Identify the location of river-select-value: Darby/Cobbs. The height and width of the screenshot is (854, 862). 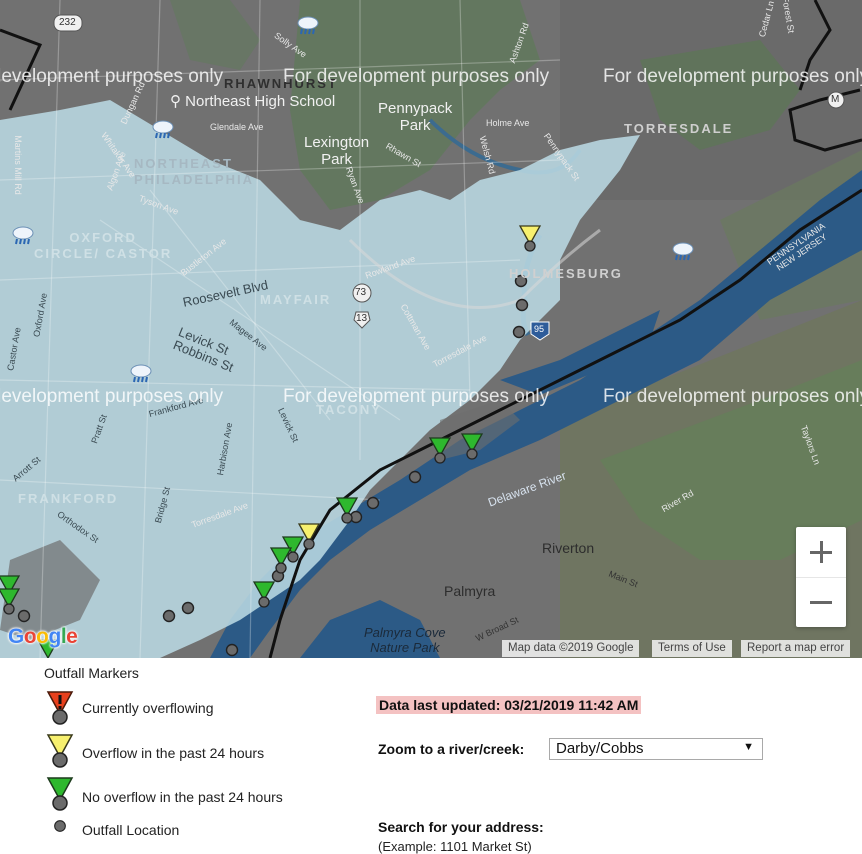
(600, 748).